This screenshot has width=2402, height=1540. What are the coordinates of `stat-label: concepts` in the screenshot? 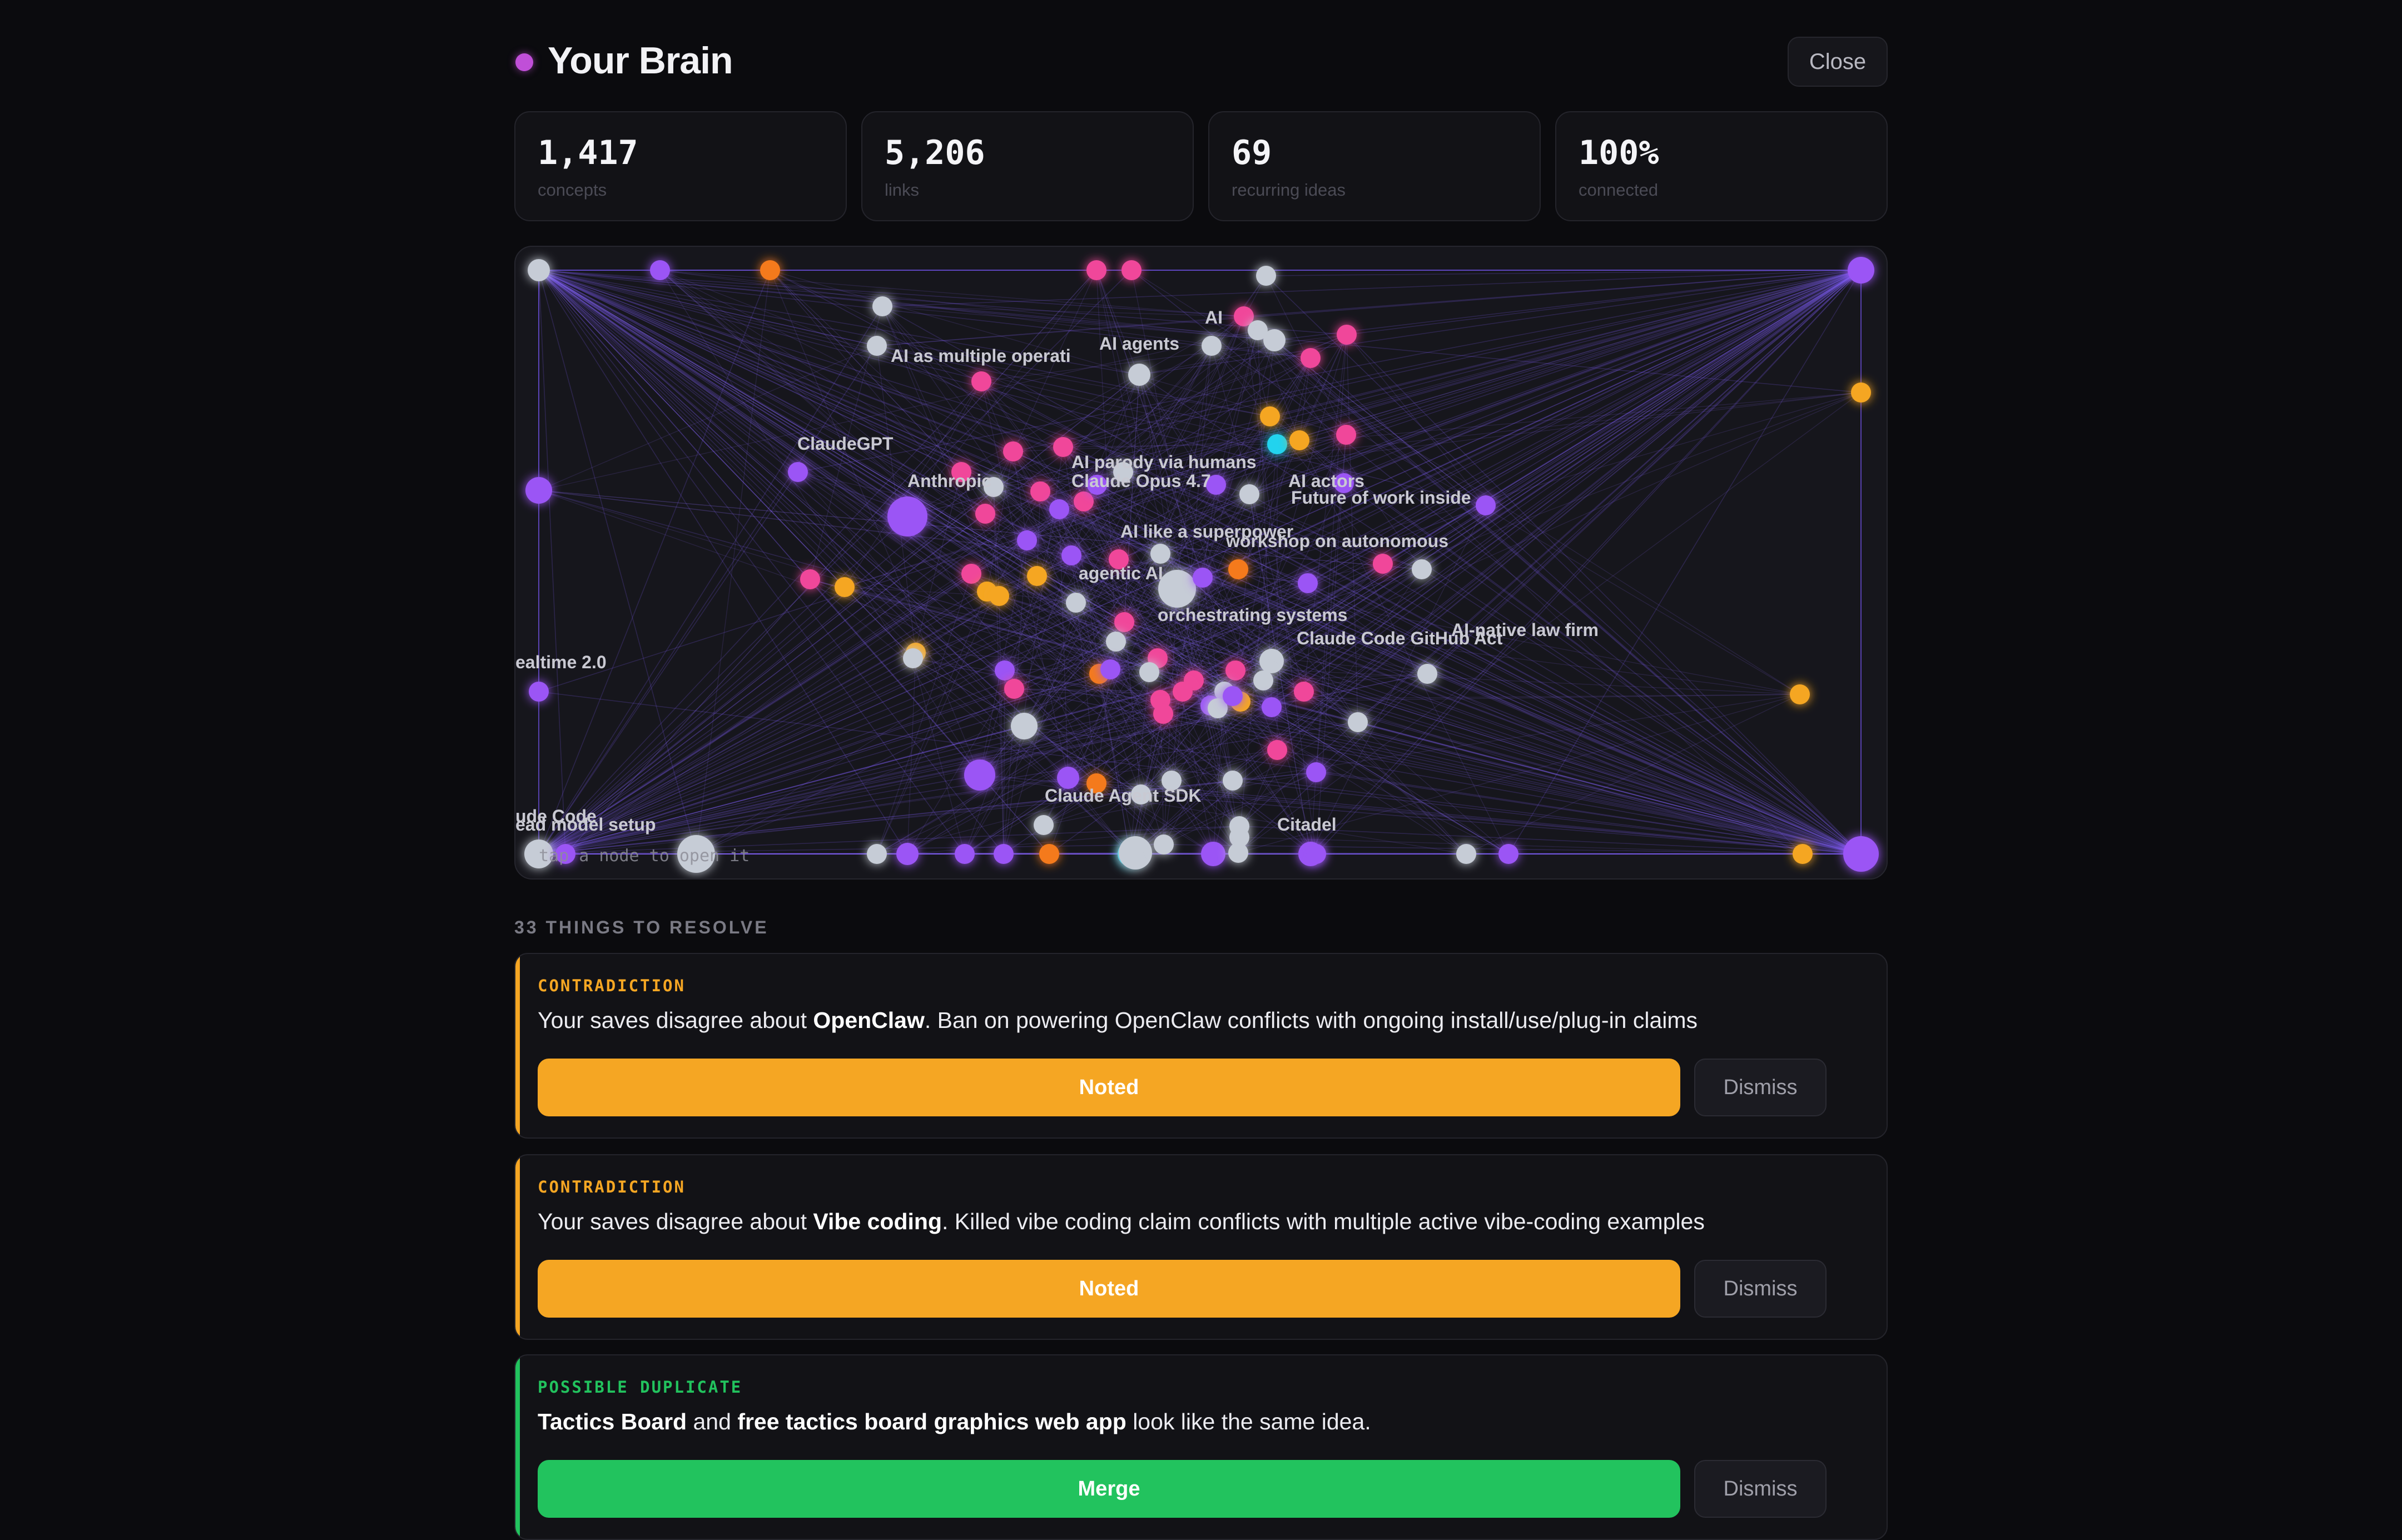 It's located at (572, 190).